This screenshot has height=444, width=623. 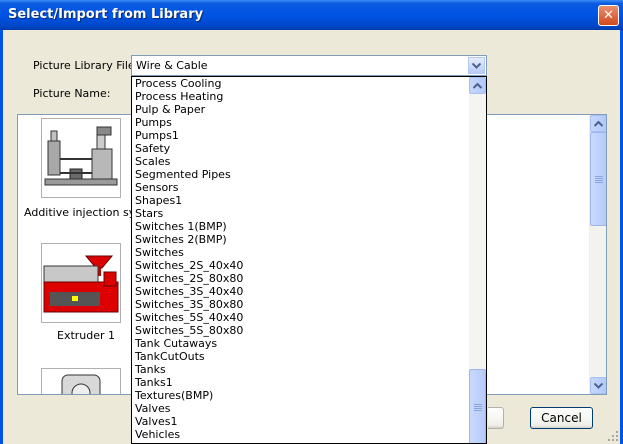 I want to click on dropdown-item: Switches_2S_80x80, so click(x=301, y=278).